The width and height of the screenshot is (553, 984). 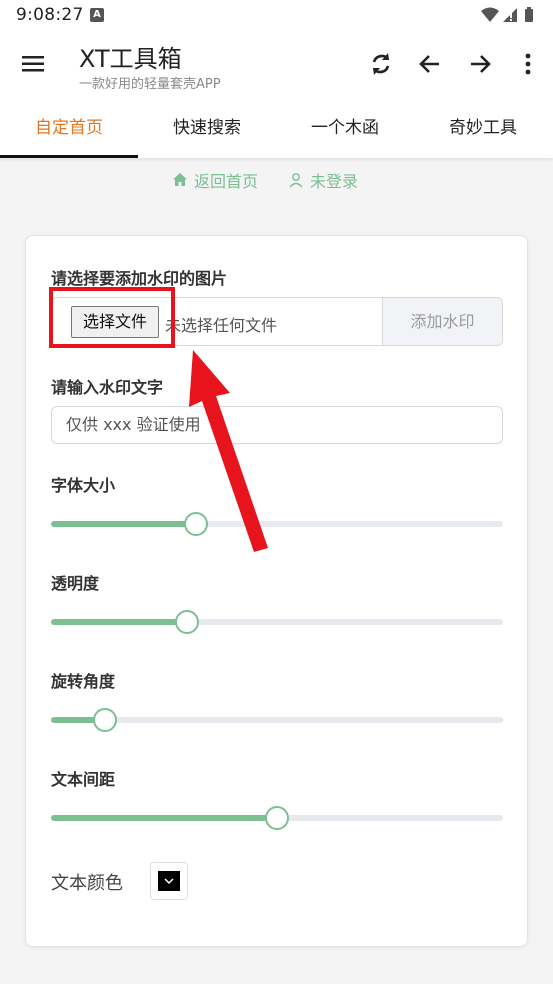 I want to click on home-link: 返回首页, so click(x=215, y=180).